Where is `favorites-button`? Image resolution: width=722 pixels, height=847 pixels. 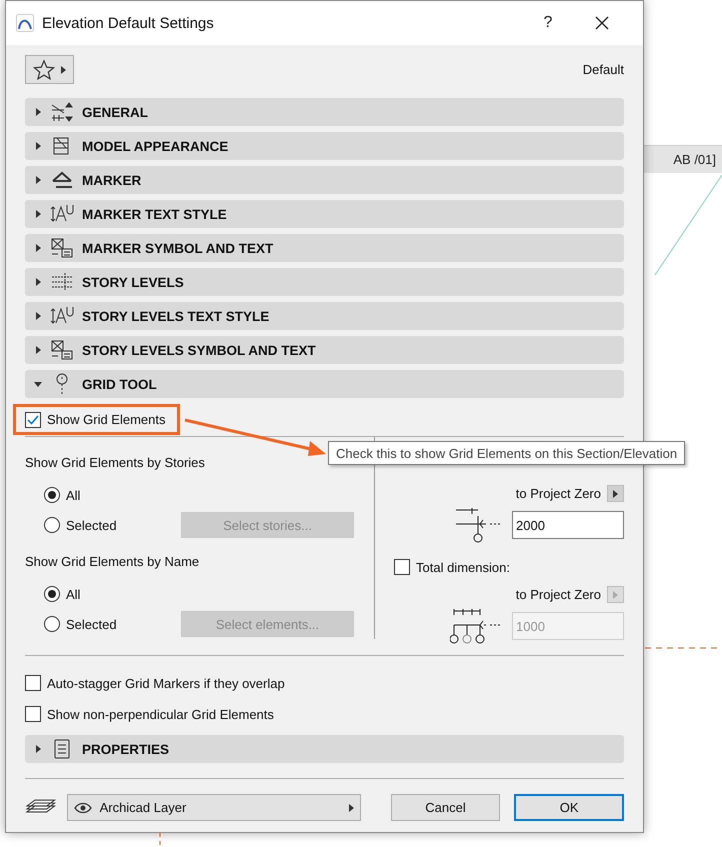
favorites-button is located at coordinates (49, 69).